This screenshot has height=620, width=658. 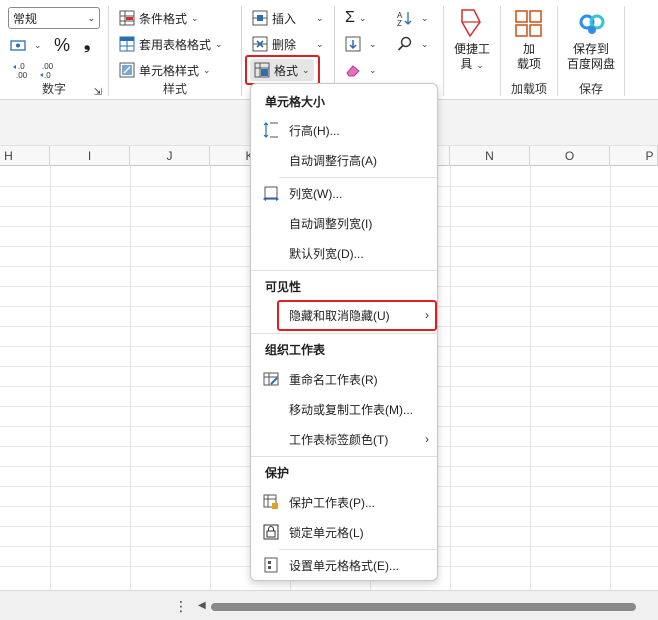 What do you see at coordinates (174, 89) in the screenshot?
I see `styles-group-label: 样式` at bounding box center [174, 89].